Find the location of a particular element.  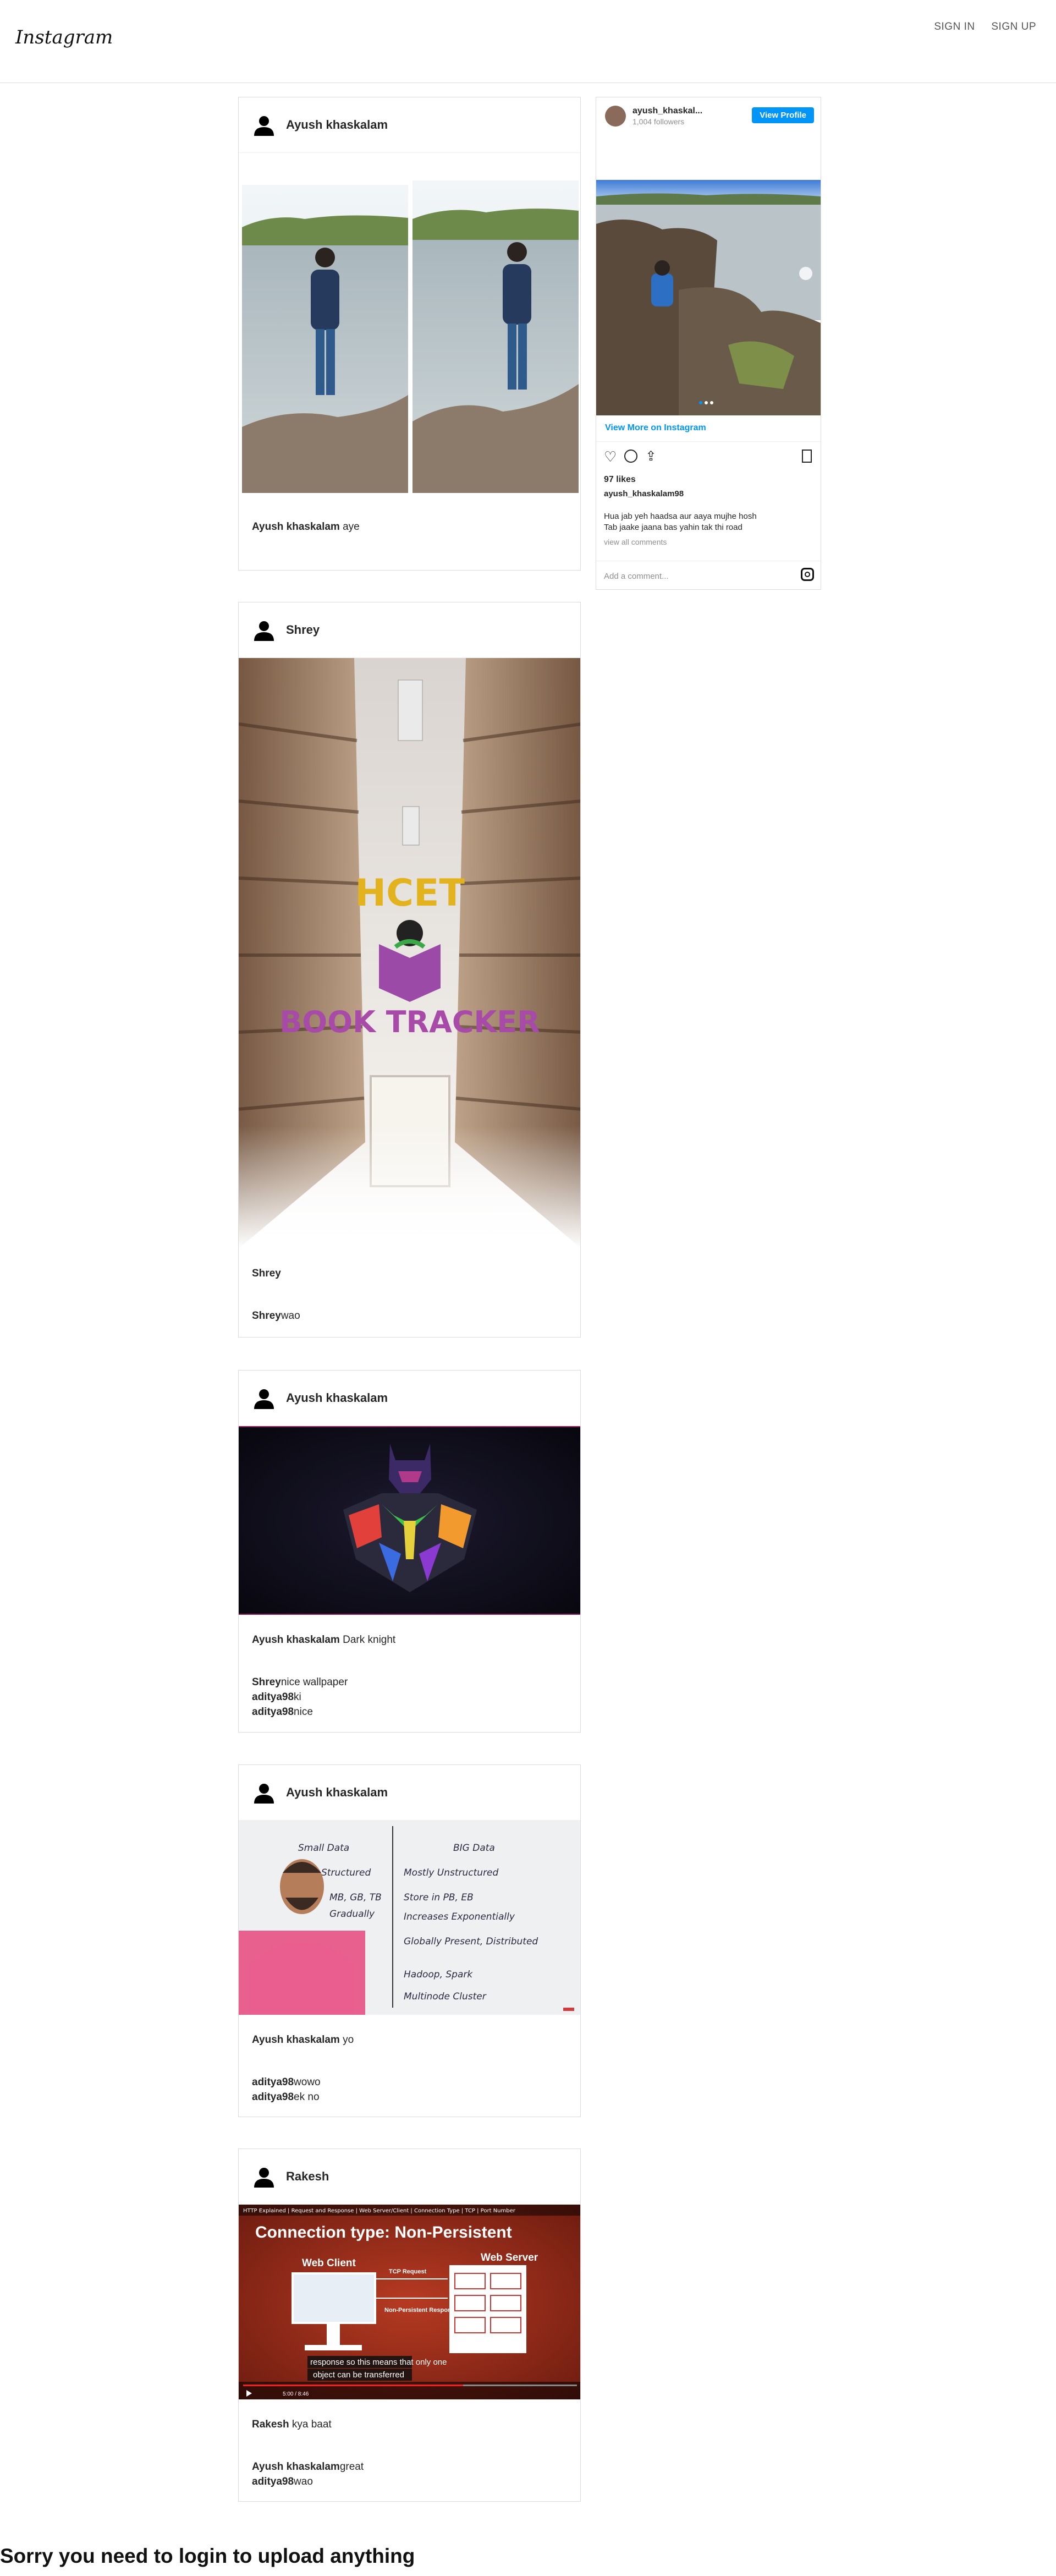

comment-username: Ayush khaskalam is located at coordinates (296, 2467).